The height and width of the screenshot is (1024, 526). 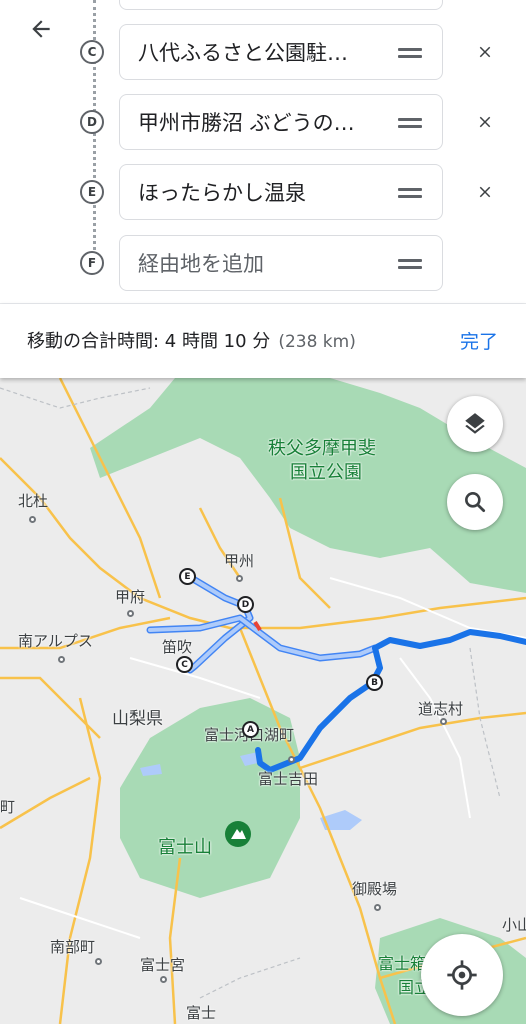 What do you see at coordinates (8, 807) in the screenshot?
I see `map-label-machi: 町` at bounding box center [8, 807].